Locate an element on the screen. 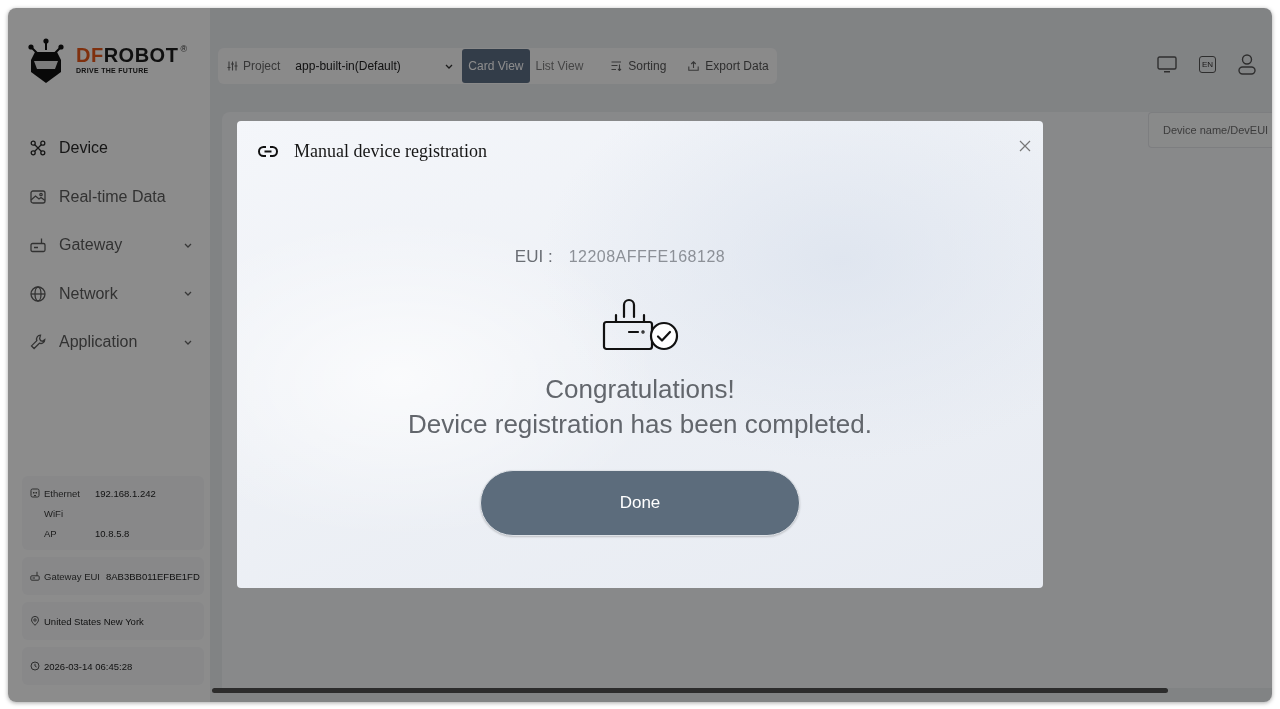 Image resolution: width=1280 pixels, height=709 pixels. nodes-icon is located at coordinates (38, 148).